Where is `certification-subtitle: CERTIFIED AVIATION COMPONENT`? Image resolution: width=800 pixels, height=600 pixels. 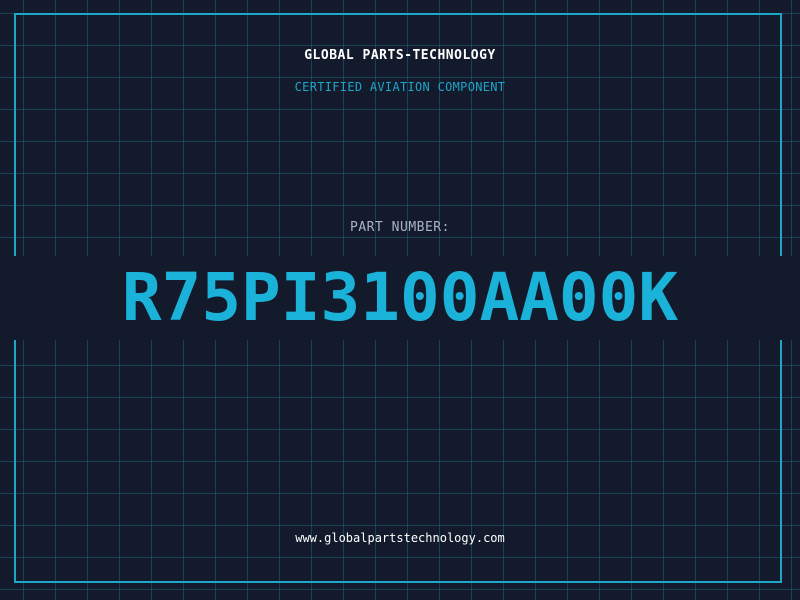 certification-subtitle: CERTIFIED AVIATION COMPONENT is located at coordinates (400, 87).